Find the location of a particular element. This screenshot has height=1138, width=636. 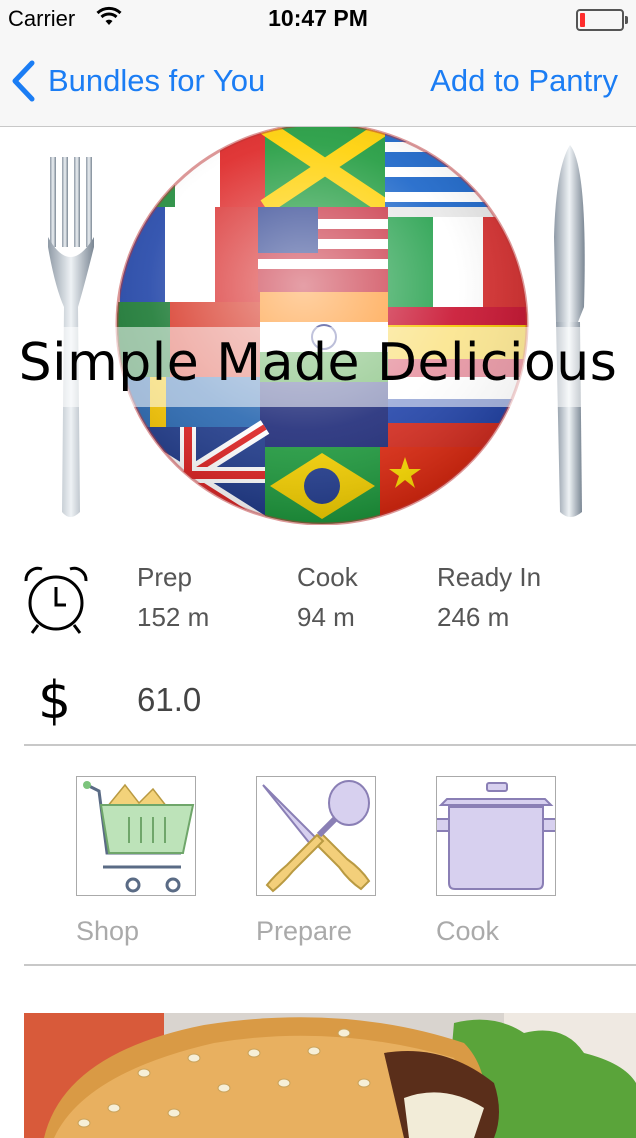

next-recipe-image is located at coordinates (330, 1075).